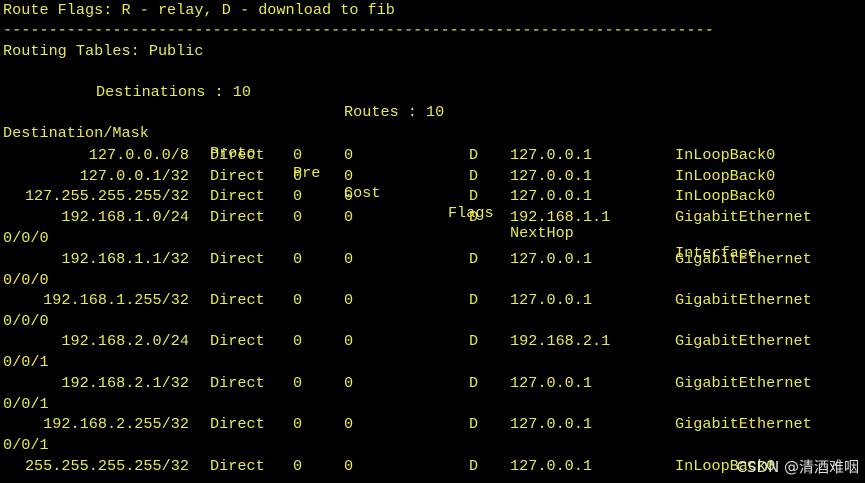 This screenshot has height=483, width=865. I want to click on cell-destination: 192.168.2.255/32, so click(116, 424).